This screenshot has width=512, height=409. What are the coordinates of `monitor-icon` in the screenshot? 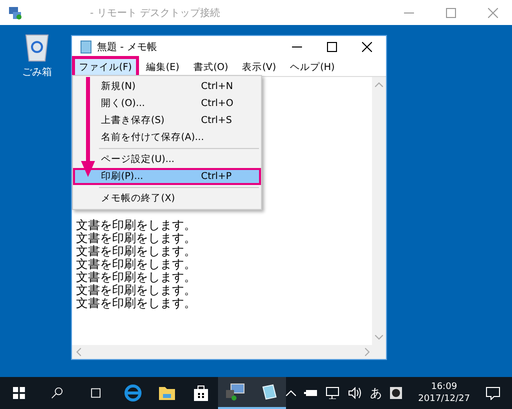 It's located at (234, 392).